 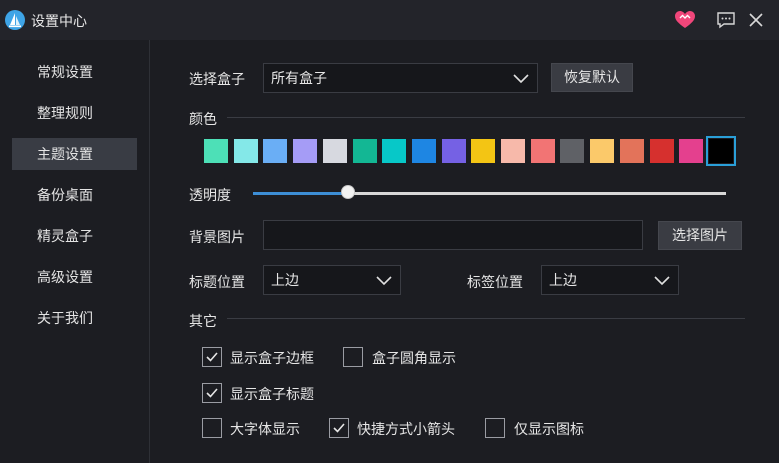 What do you see at coordinates (414, 358) in the screenshot?
I see `rounded-corner-label: 盒子圆角显示` at bounding box center [414, 358].